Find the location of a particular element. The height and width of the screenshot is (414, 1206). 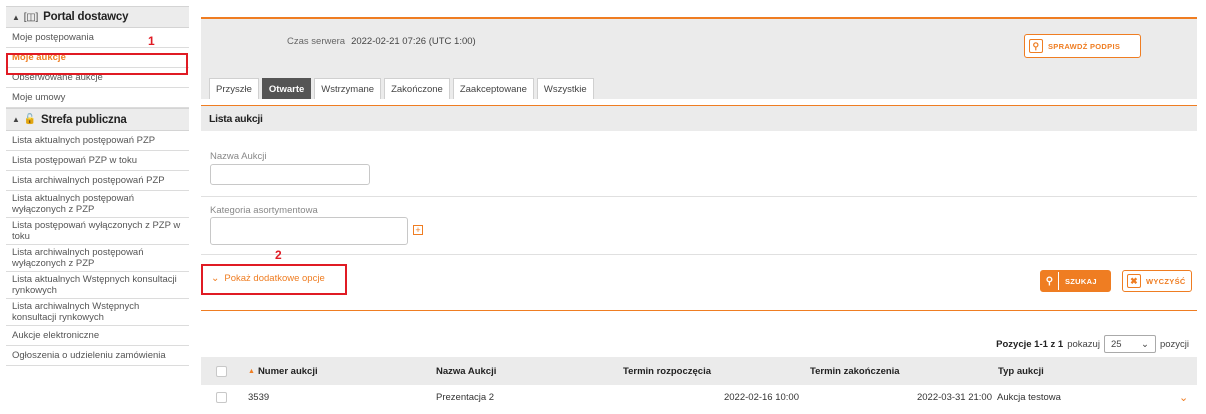

close-icon: ✖ is located at coordinates (1134, 281).